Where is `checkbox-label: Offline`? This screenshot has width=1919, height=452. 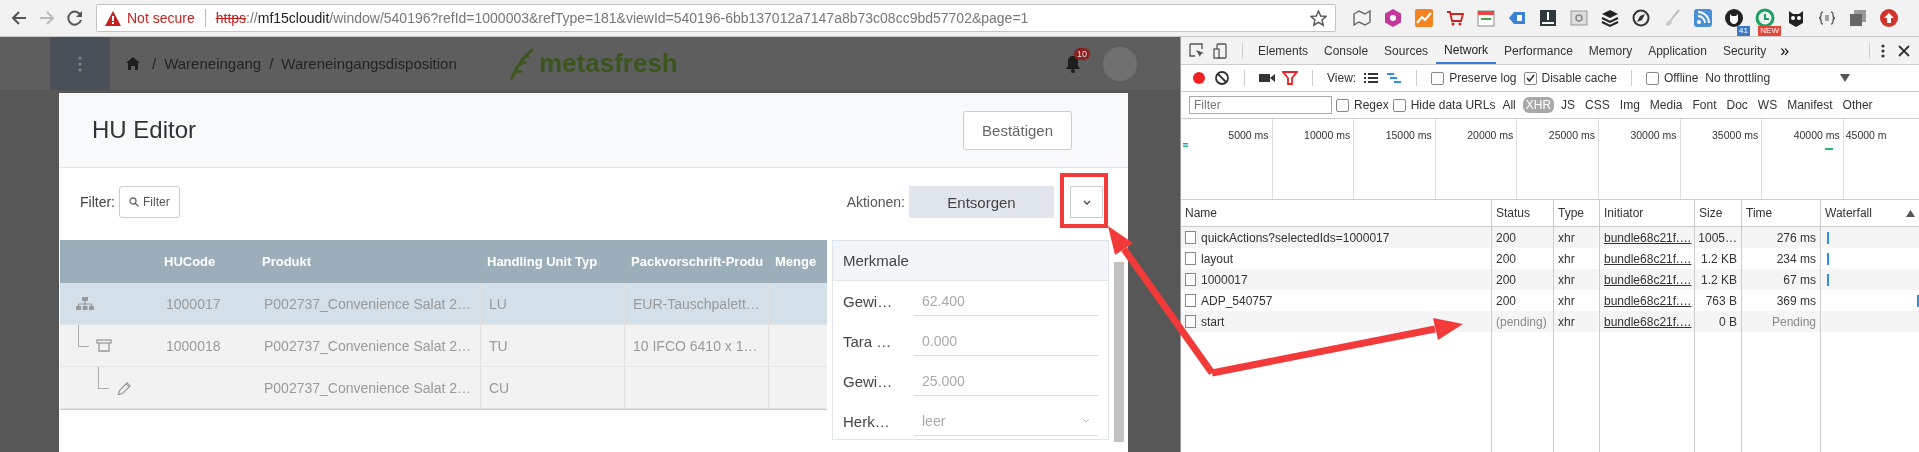
checkbox-label: Offline is located at coordinates (1681, 78).